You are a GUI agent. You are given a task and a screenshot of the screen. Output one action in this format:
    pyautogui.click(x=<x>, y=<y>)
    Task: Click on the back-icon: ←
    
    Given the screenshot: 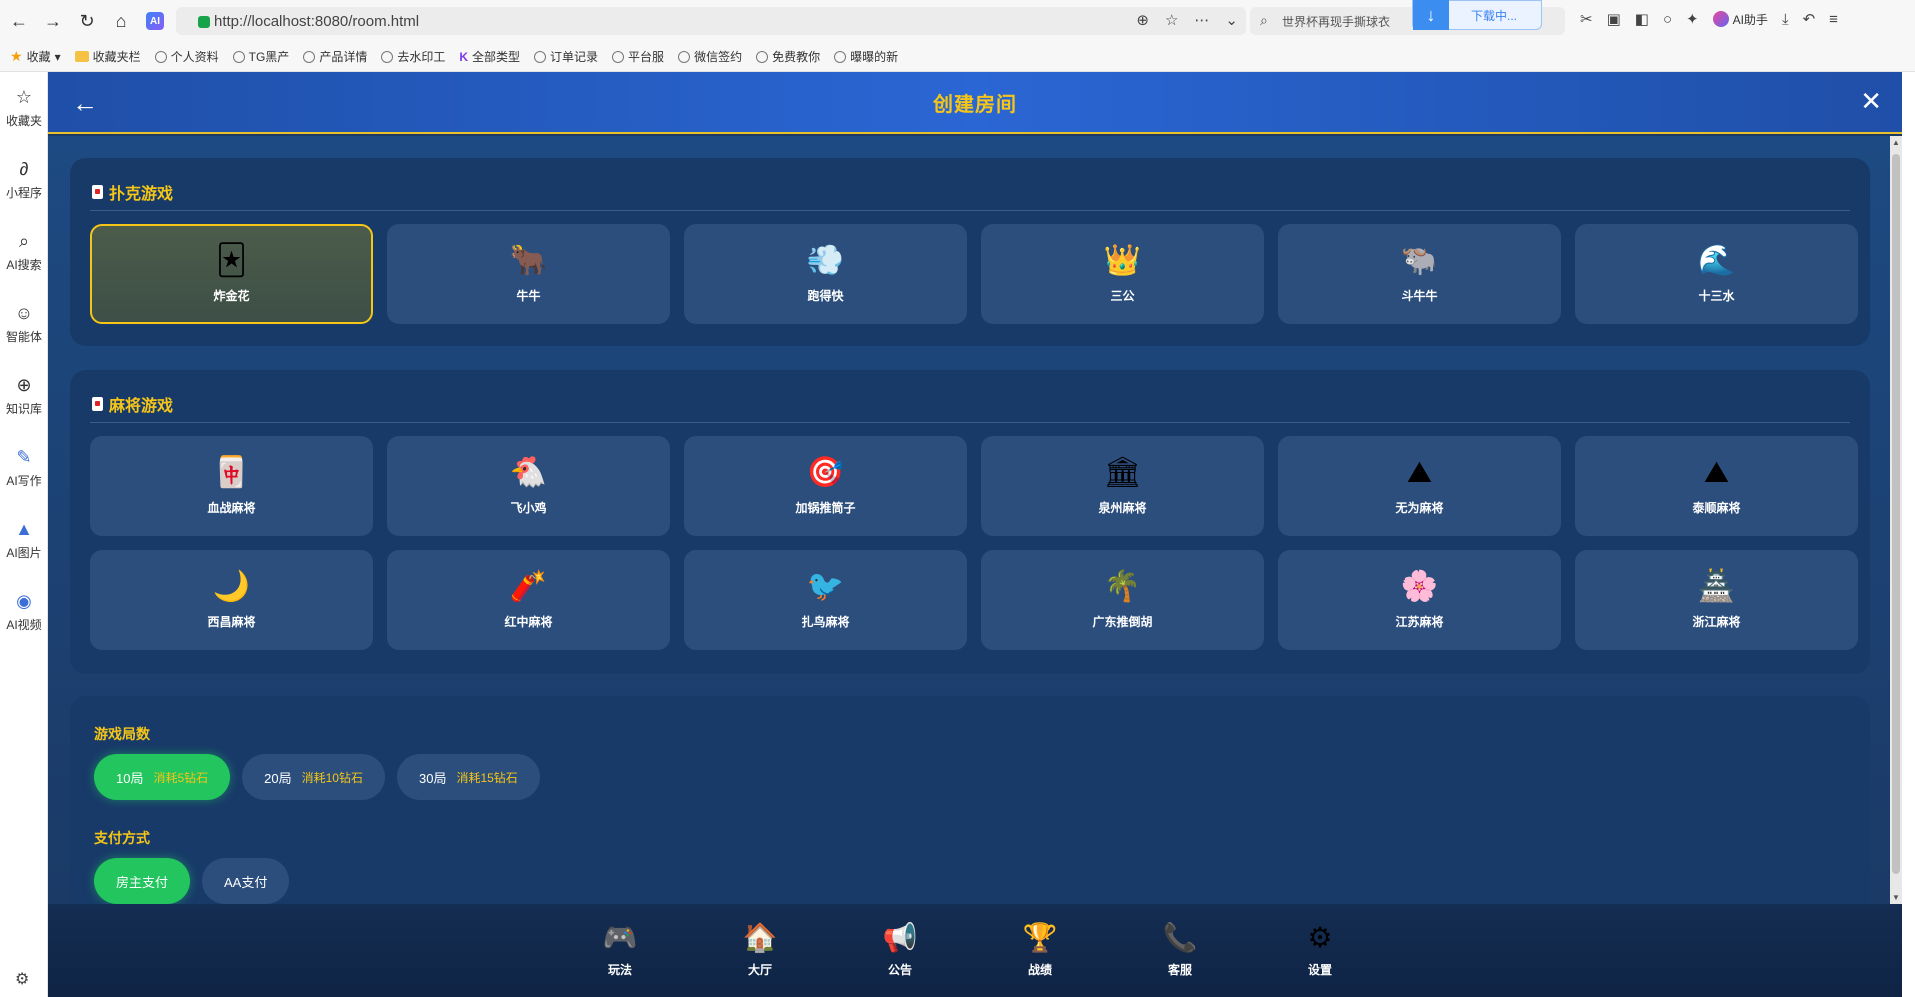 What is the action you would take?
    pyautogui.click(x=19, y=21)
    